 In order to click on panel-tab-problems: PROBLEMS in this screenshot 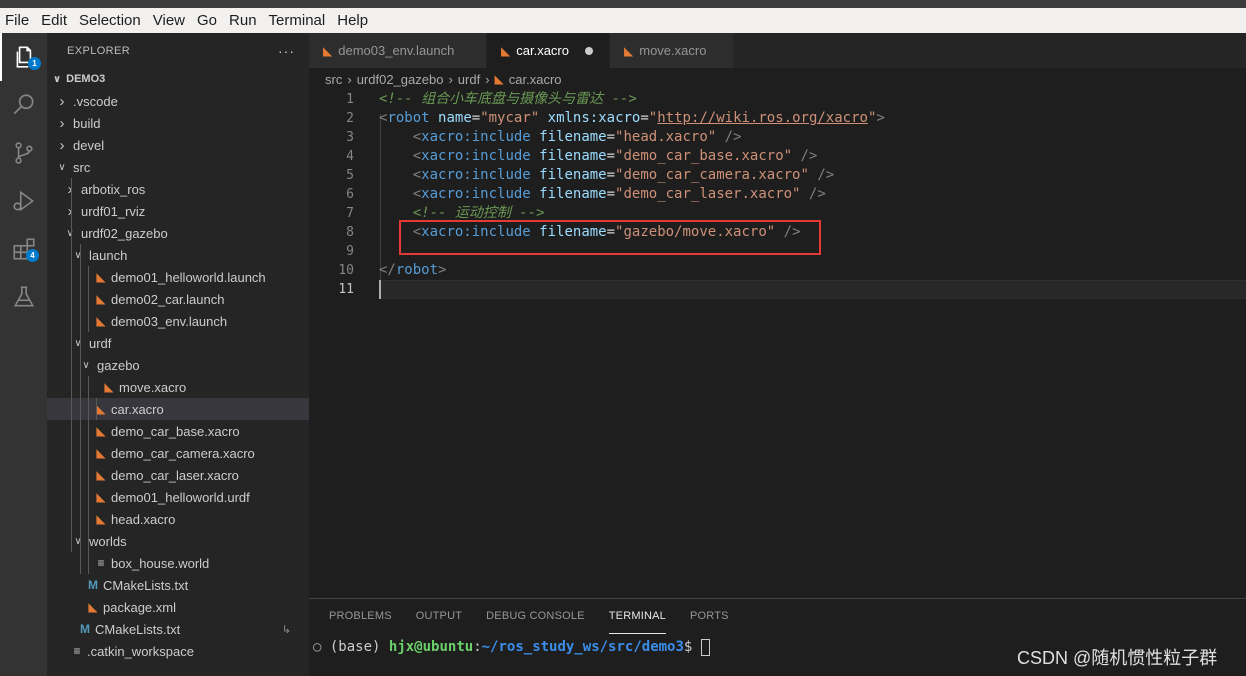, I will do `click(360, 616)`.